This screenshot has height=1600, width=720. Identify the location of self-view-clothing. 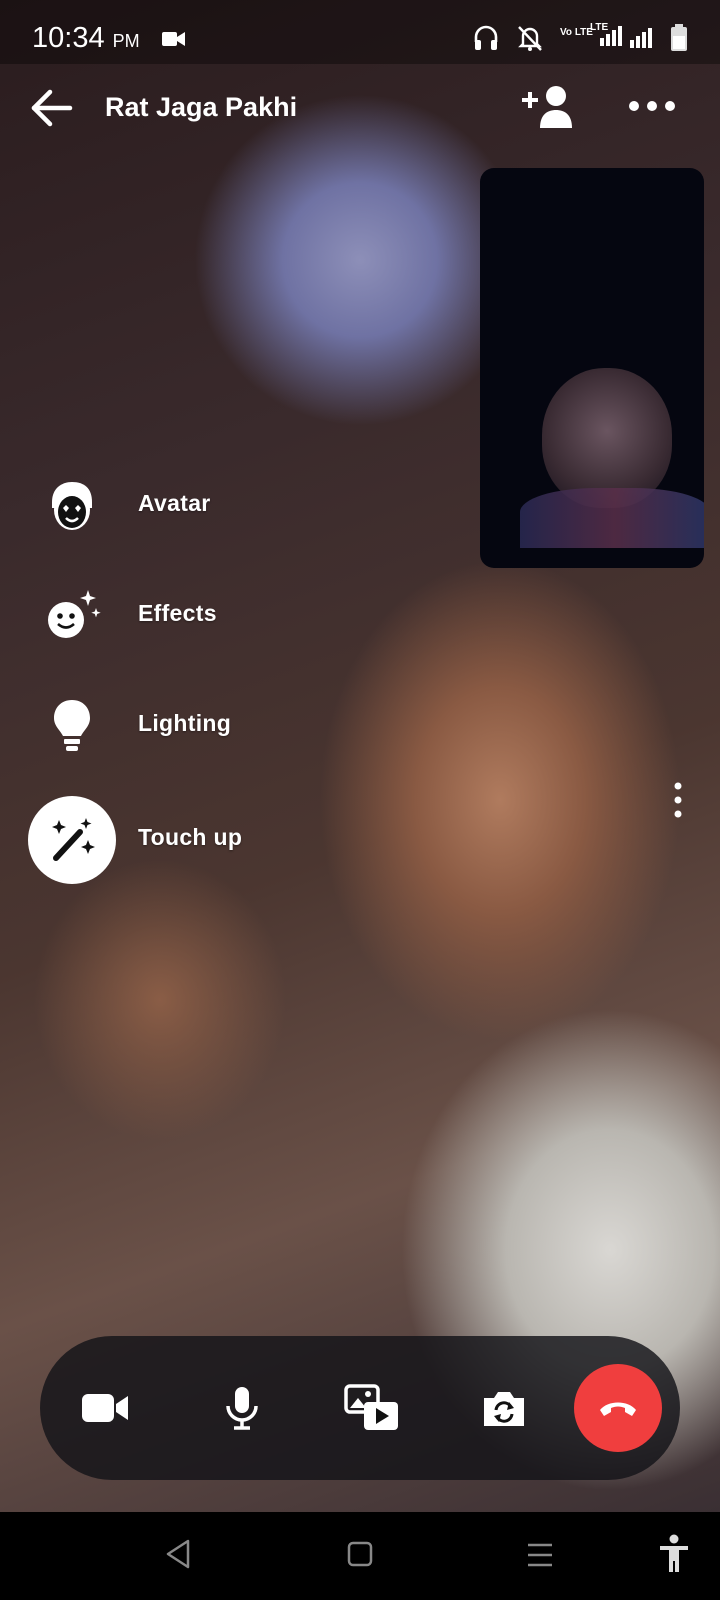
(612, 518).